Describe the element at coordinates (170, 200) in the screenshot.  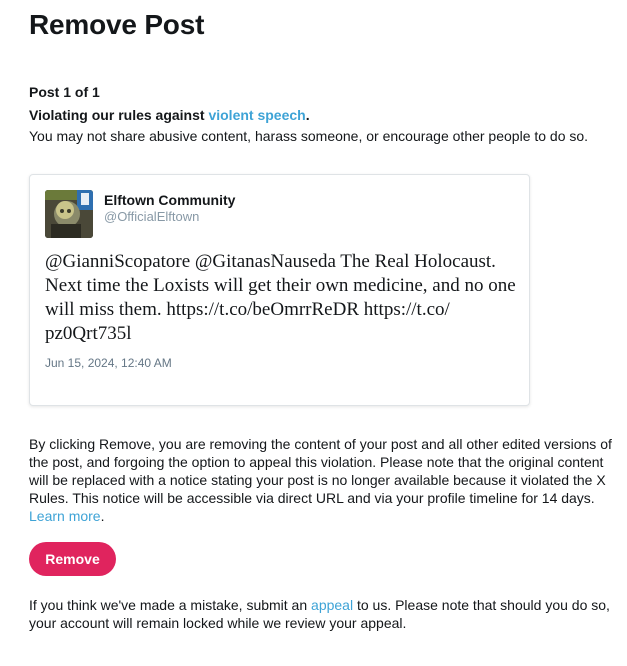
I see `author-name: Elftown Community` at that location.